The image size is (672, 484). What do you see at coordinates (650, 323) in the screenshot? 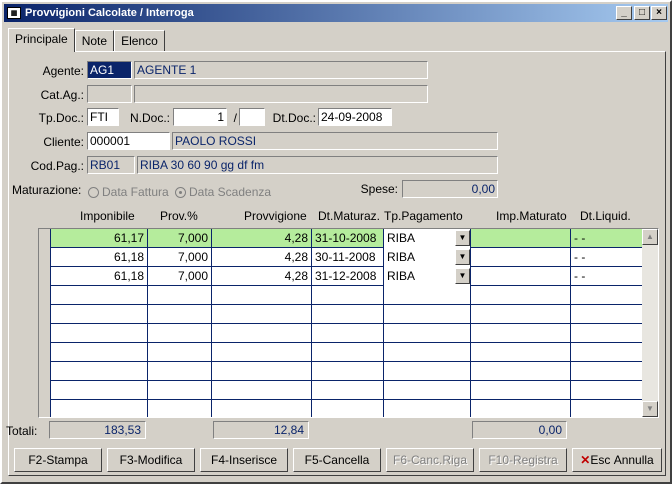
I see `vertical-scrollbar: ▲ ▼` at bounding box center [650, 323].